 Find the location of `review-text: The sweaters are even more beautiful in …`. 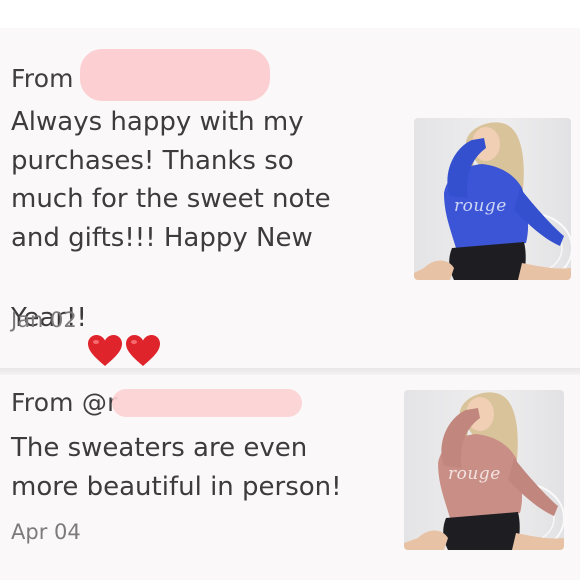

review-text: The sweaters are even more beautiful in … is located at coordinates (176, 467).